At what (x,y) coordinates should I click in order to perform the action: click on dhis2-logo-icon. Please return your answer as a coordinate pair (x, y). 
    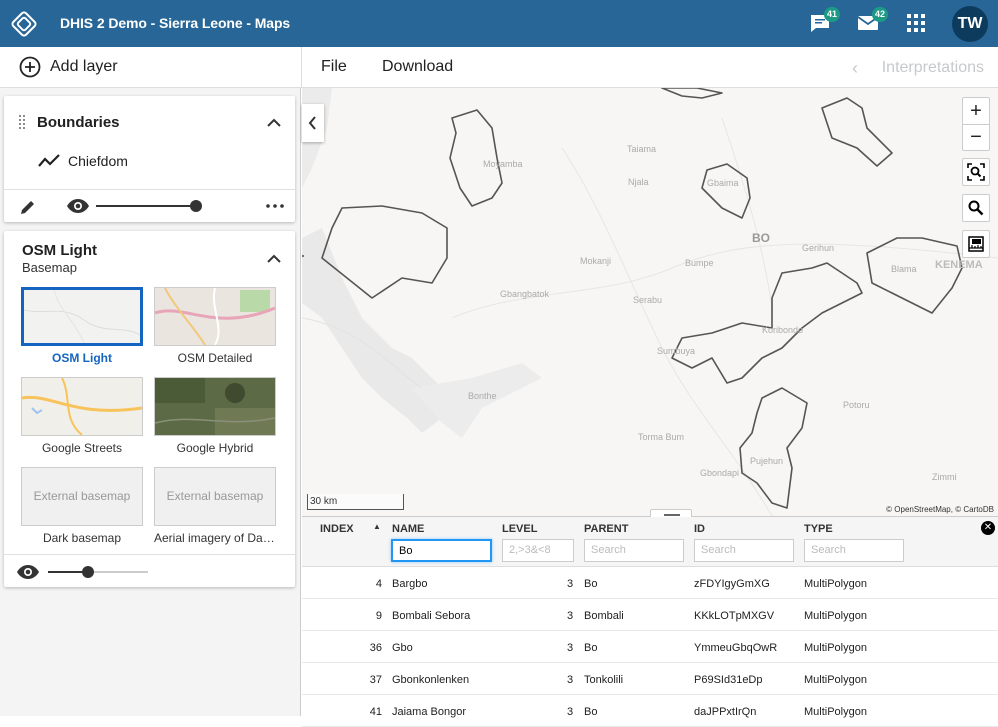
    Looking at the image, I should click on (24, 24).